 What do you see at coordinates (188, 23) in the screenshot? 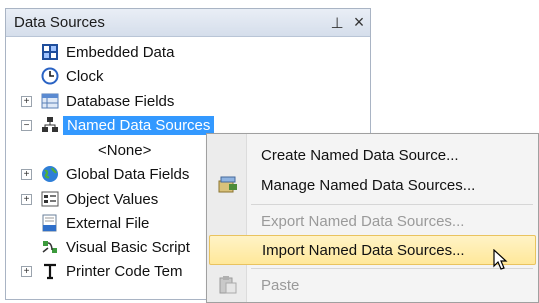
I see `panel-header: Data Sources ⊥ ×` at bounding box center [188, 23].